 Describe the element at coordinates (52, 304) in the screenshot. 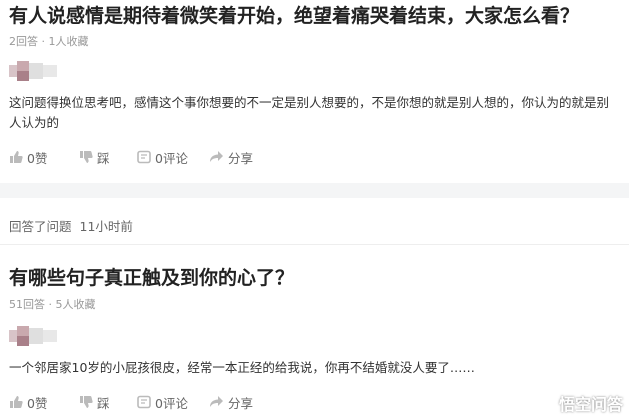

I see `question-meta: 51回答 · 5人收藏` at that location.